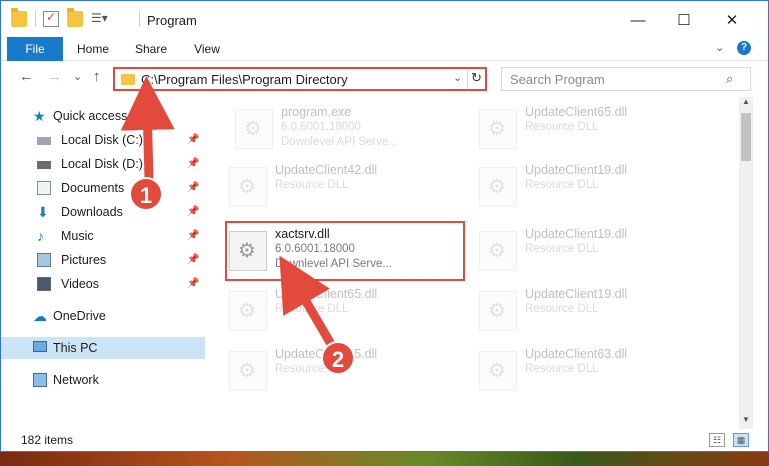  I want to click on up-button: ↑, so click(97, 76).